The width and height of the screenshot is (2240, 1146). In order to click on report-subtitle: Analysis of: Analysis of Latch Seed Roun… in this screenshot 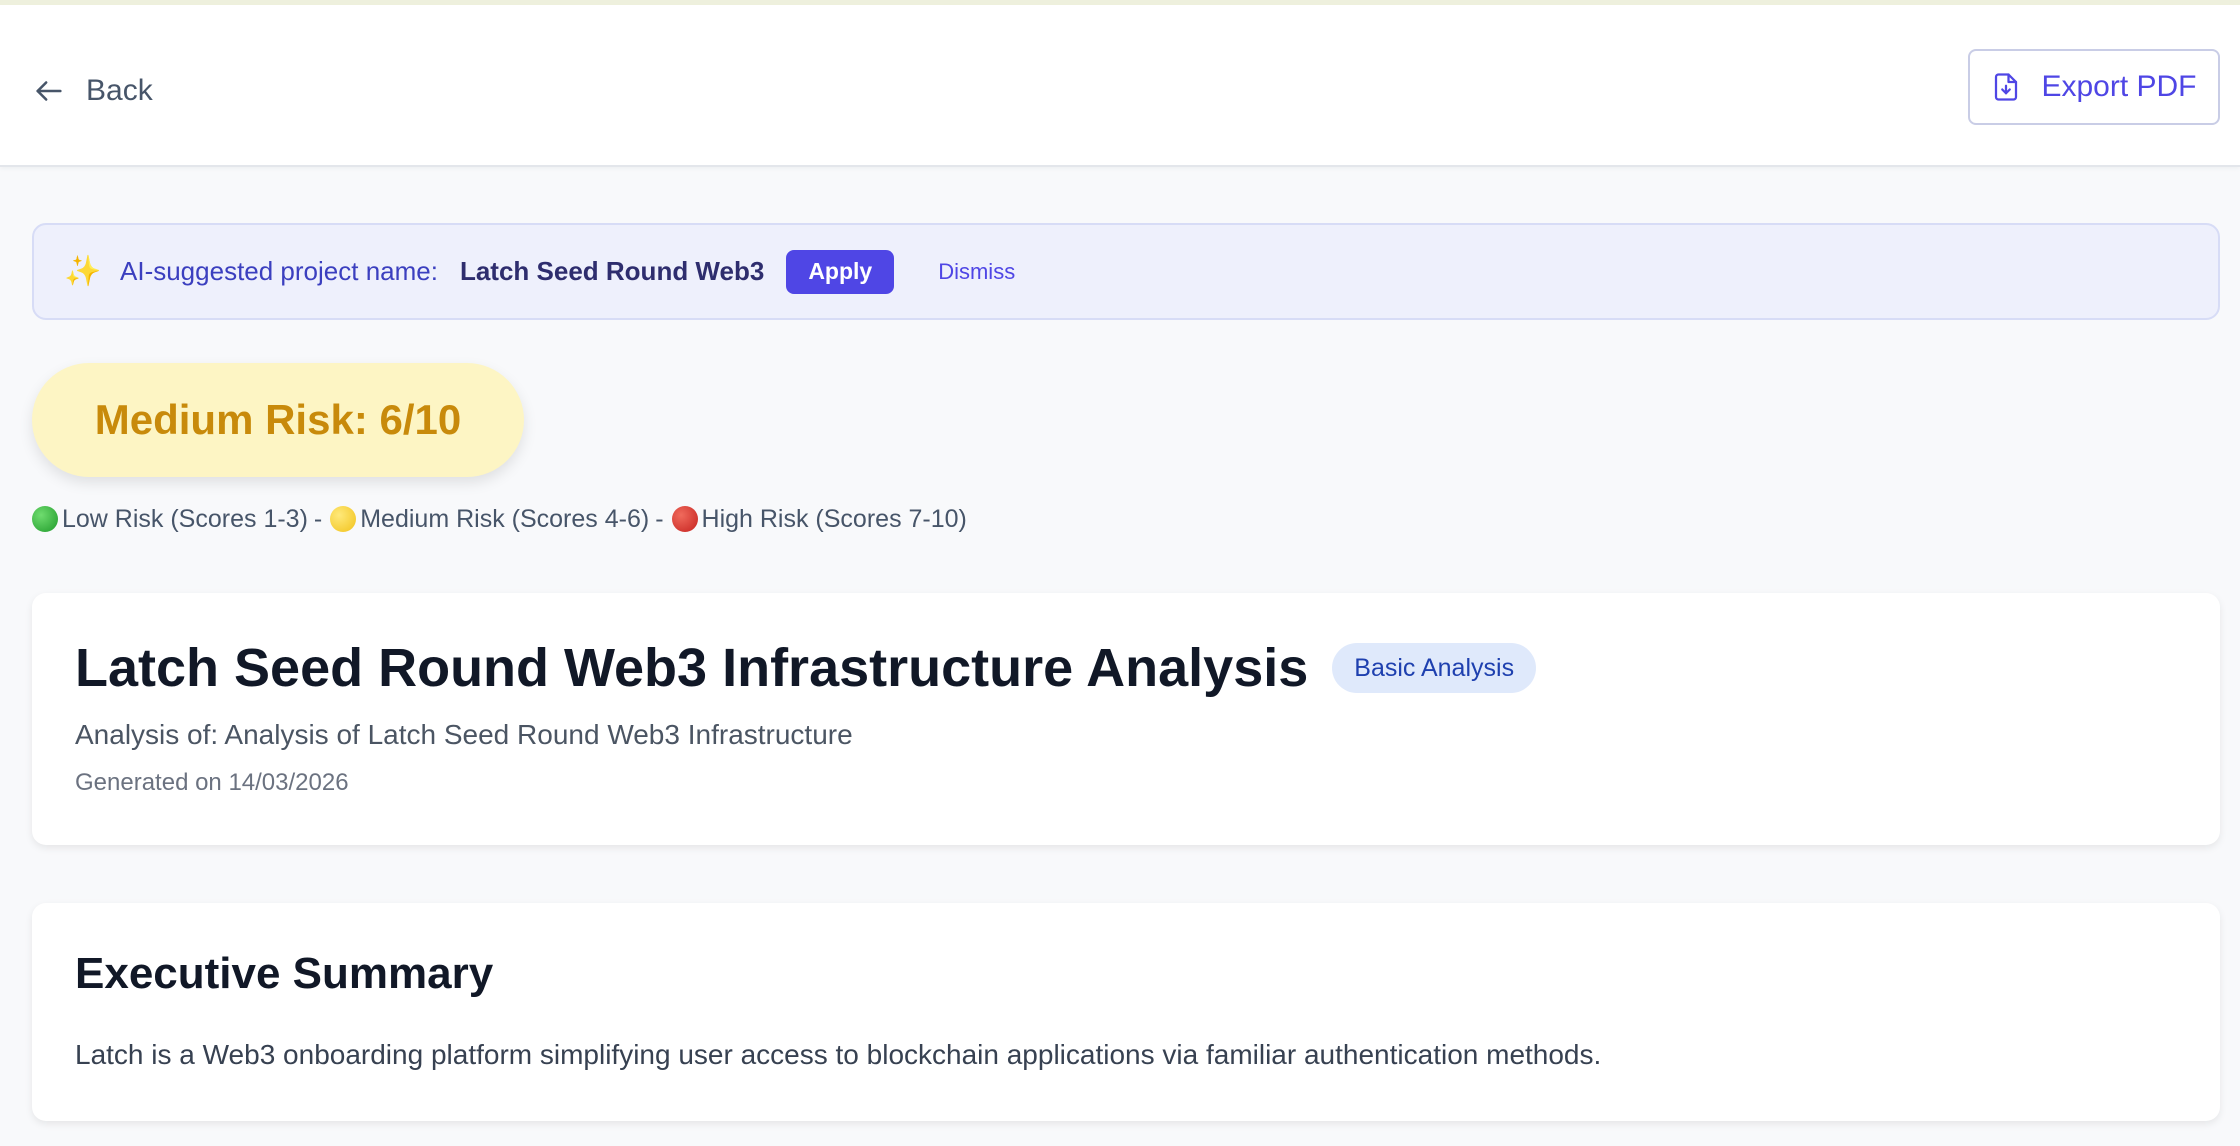, I will do `click(464, 734)`.